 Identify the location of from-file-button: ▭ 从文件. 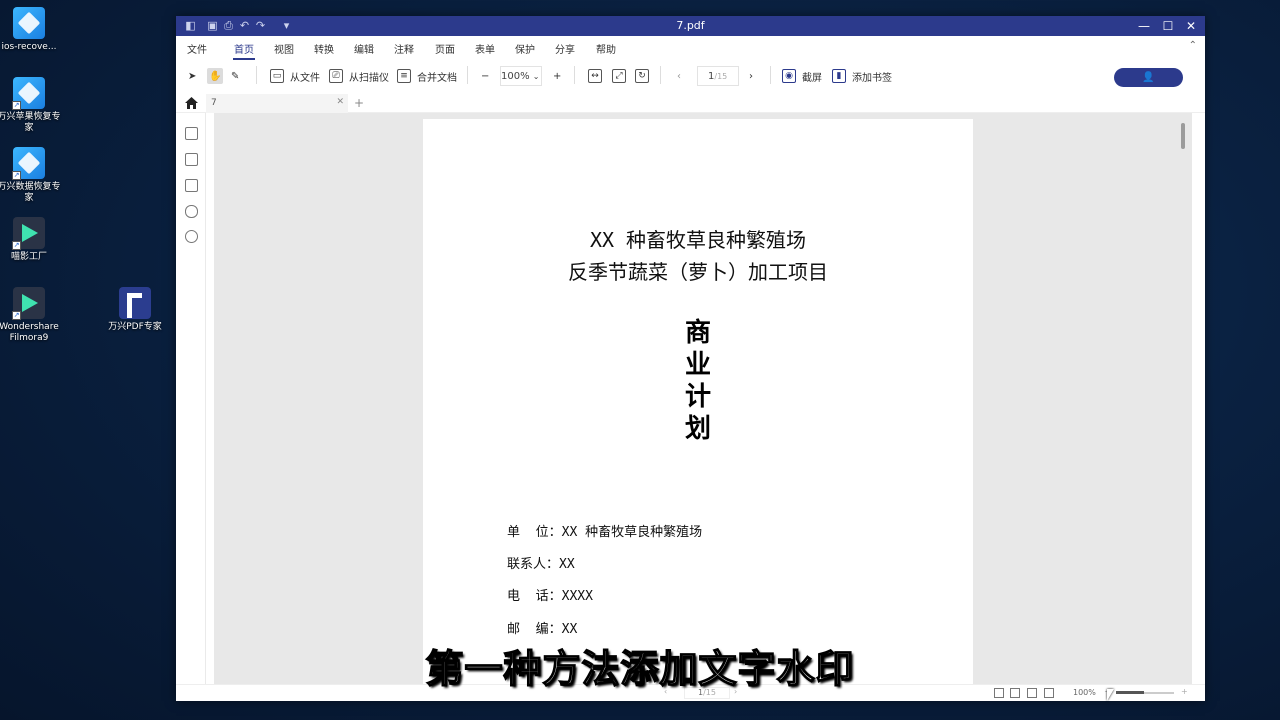
(295, 76).